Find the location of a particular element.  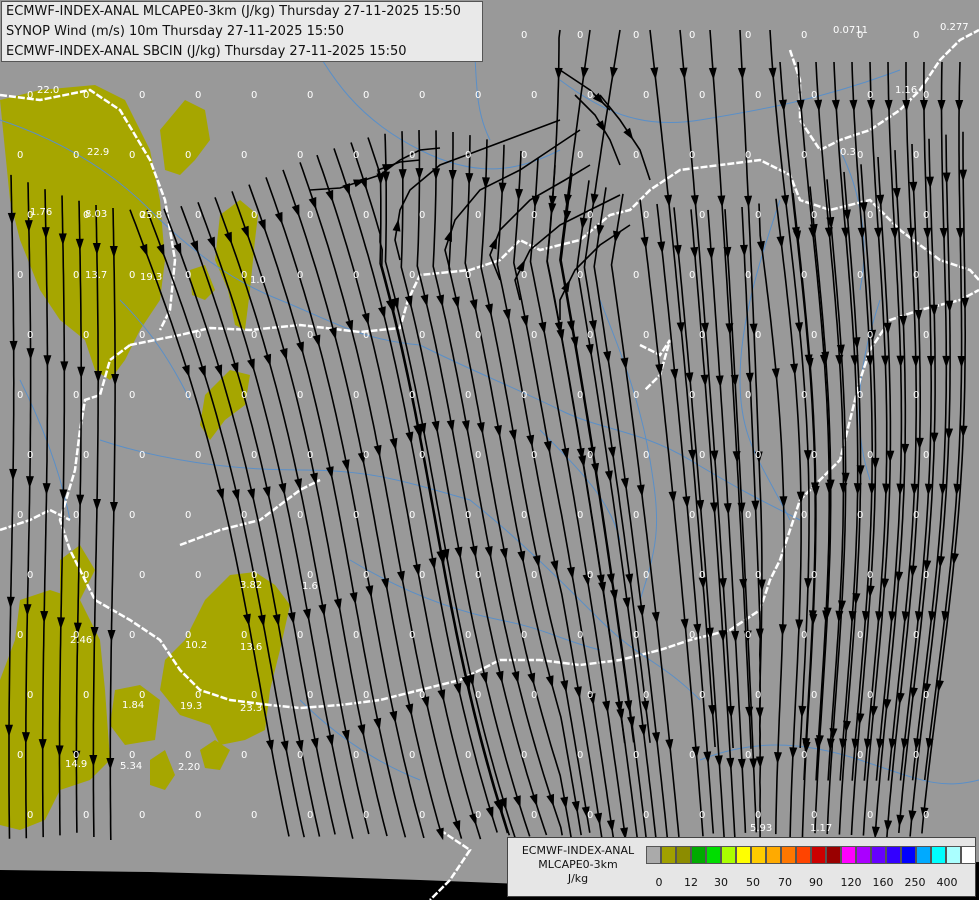

legend-title-param: MLCAPE0-3km is located at coordinates (578, 864).